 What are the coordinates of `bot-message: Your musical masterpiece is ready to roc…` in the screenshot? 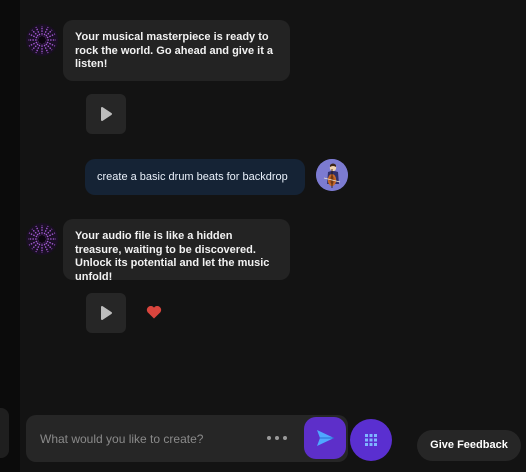 It's located at (176, 50).